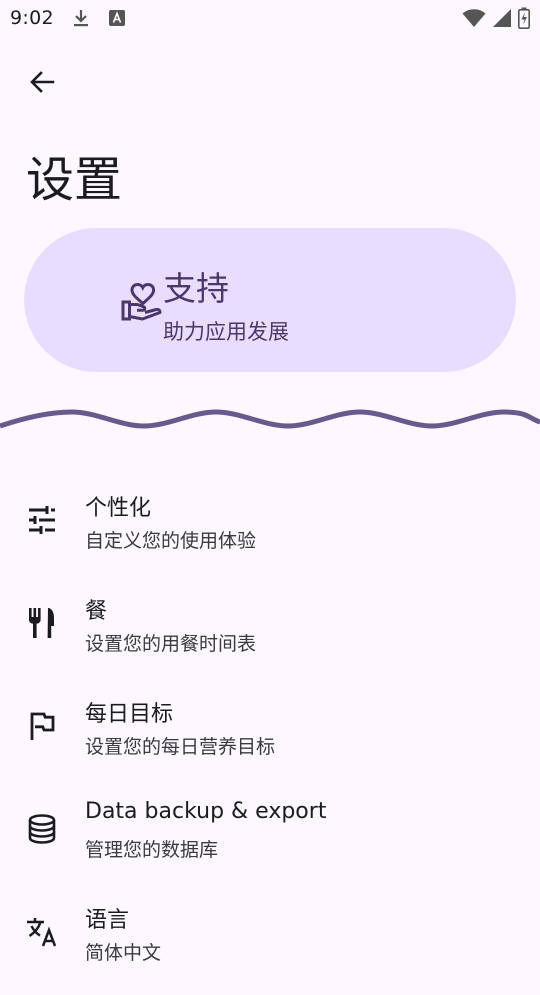 This screenshot has width=540, height=995. What do you see at coordinates (180, 747) in the screenshot?
I see `setting-subtitle: 设置您的每日营养目标` at bounding box center [180, 747].